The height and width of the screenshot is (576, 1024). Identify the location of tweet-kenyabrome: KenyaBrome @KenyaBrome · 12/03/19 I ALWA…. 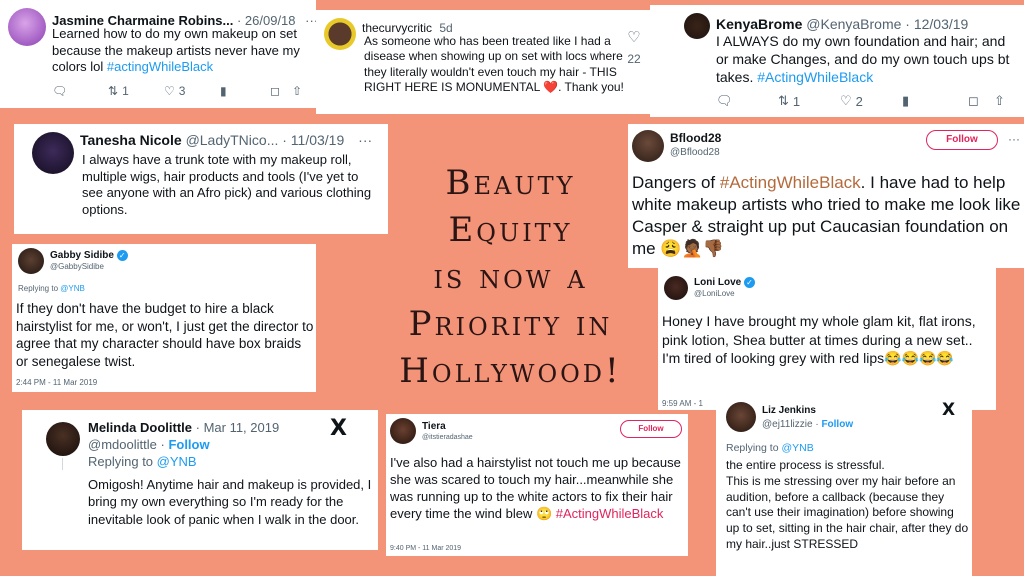
(837, 61).